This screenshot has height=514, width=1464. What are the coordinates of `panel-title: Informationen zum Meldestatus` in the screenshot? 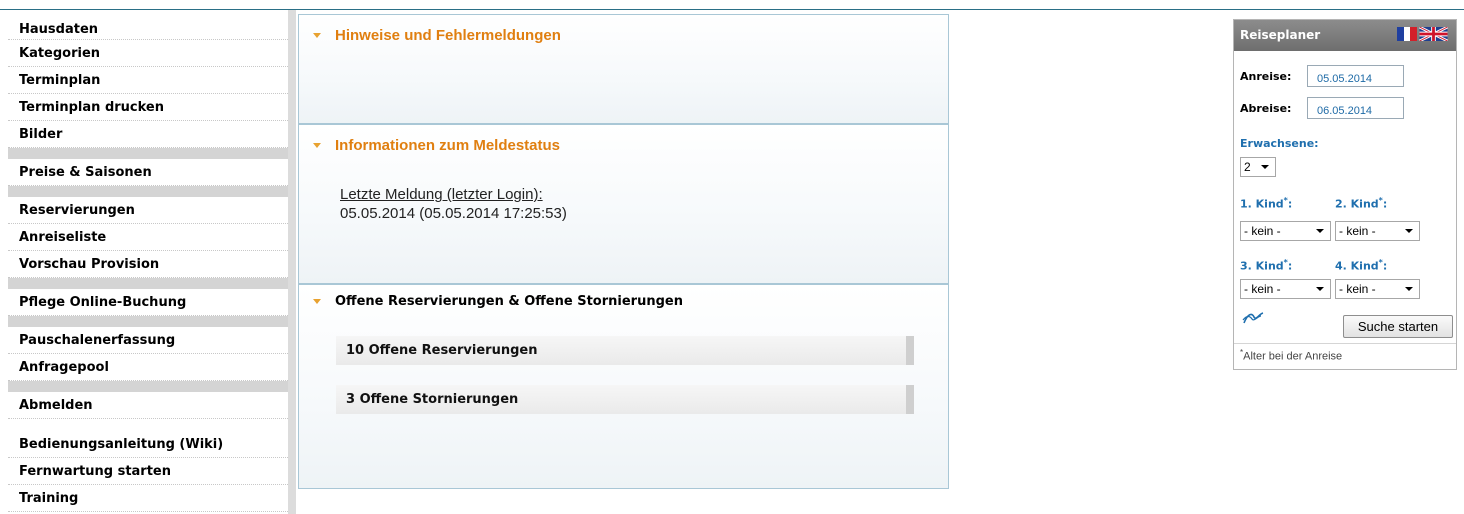 It's located at (448, 145).